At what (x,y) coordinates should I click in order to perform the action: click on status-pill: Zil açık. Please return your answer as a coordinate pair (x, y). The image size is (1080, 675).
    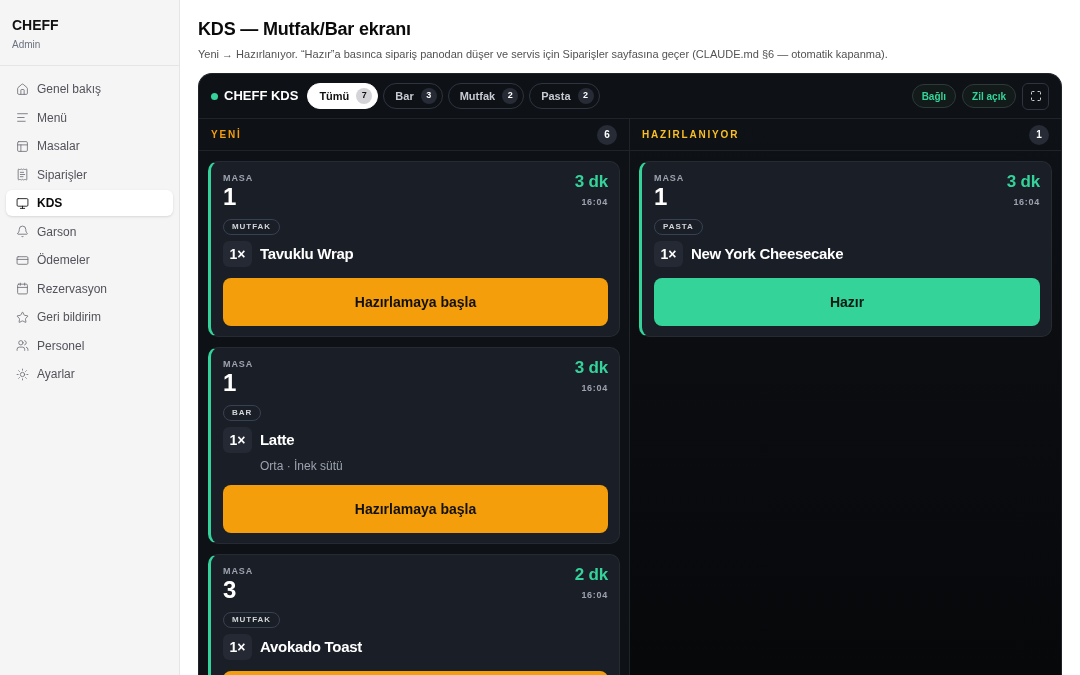
    Looking at the image, I should click on (989, 96).